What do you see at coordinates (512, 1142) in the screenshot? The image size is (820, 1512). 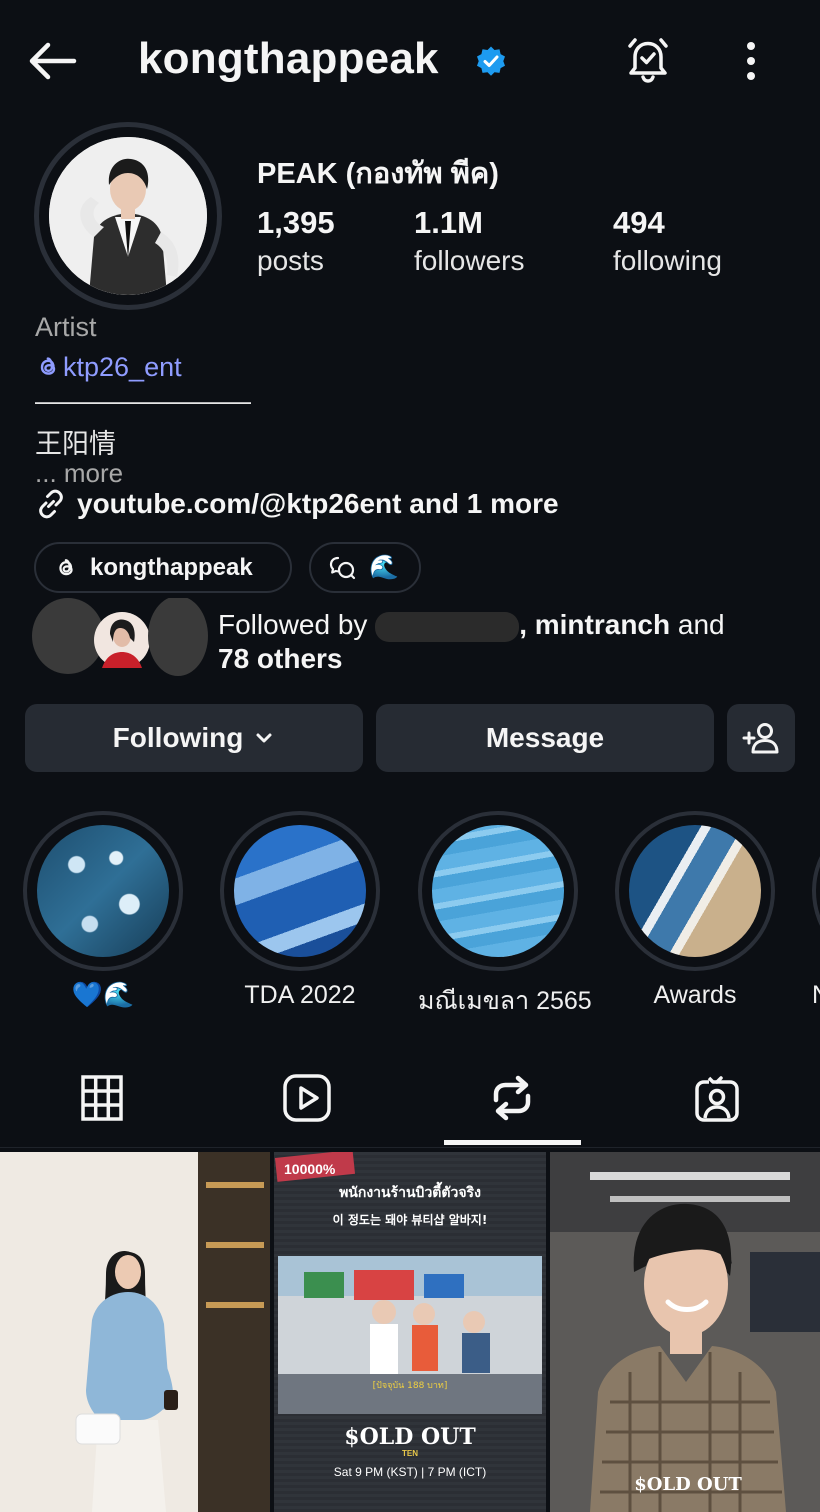 I see `active-tab-indicator` at bounding box center [512, 1142].